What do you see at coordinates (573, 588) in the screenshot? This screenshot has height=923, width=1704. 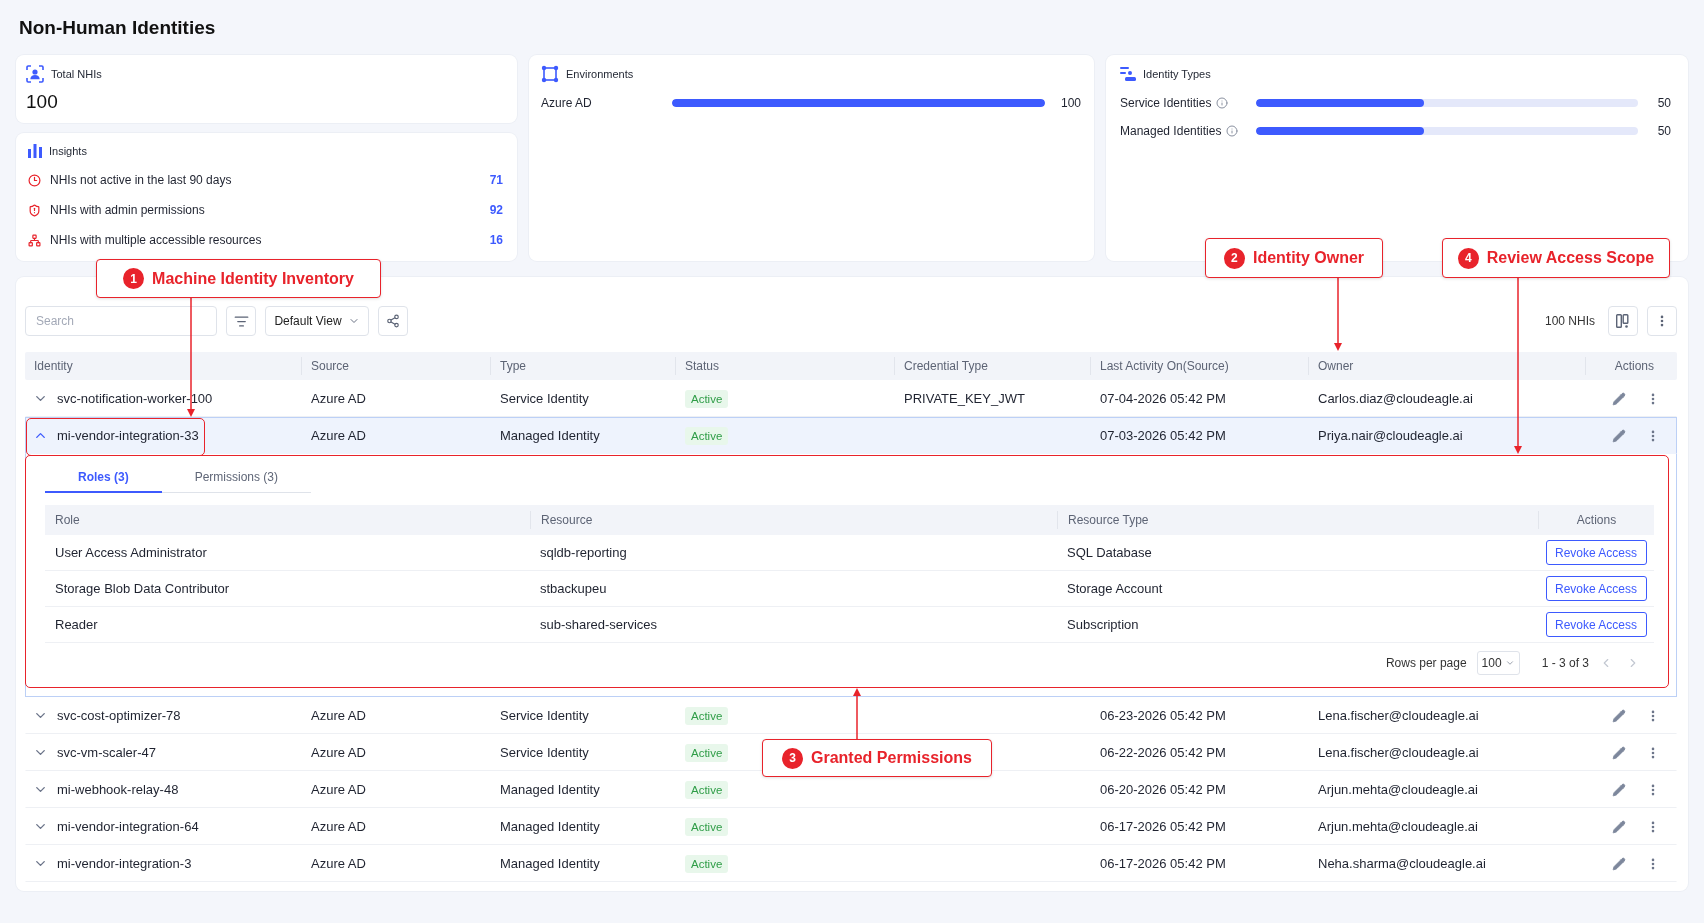 I see `resource-name: stbackupeu` at bounding box center [573, 588].